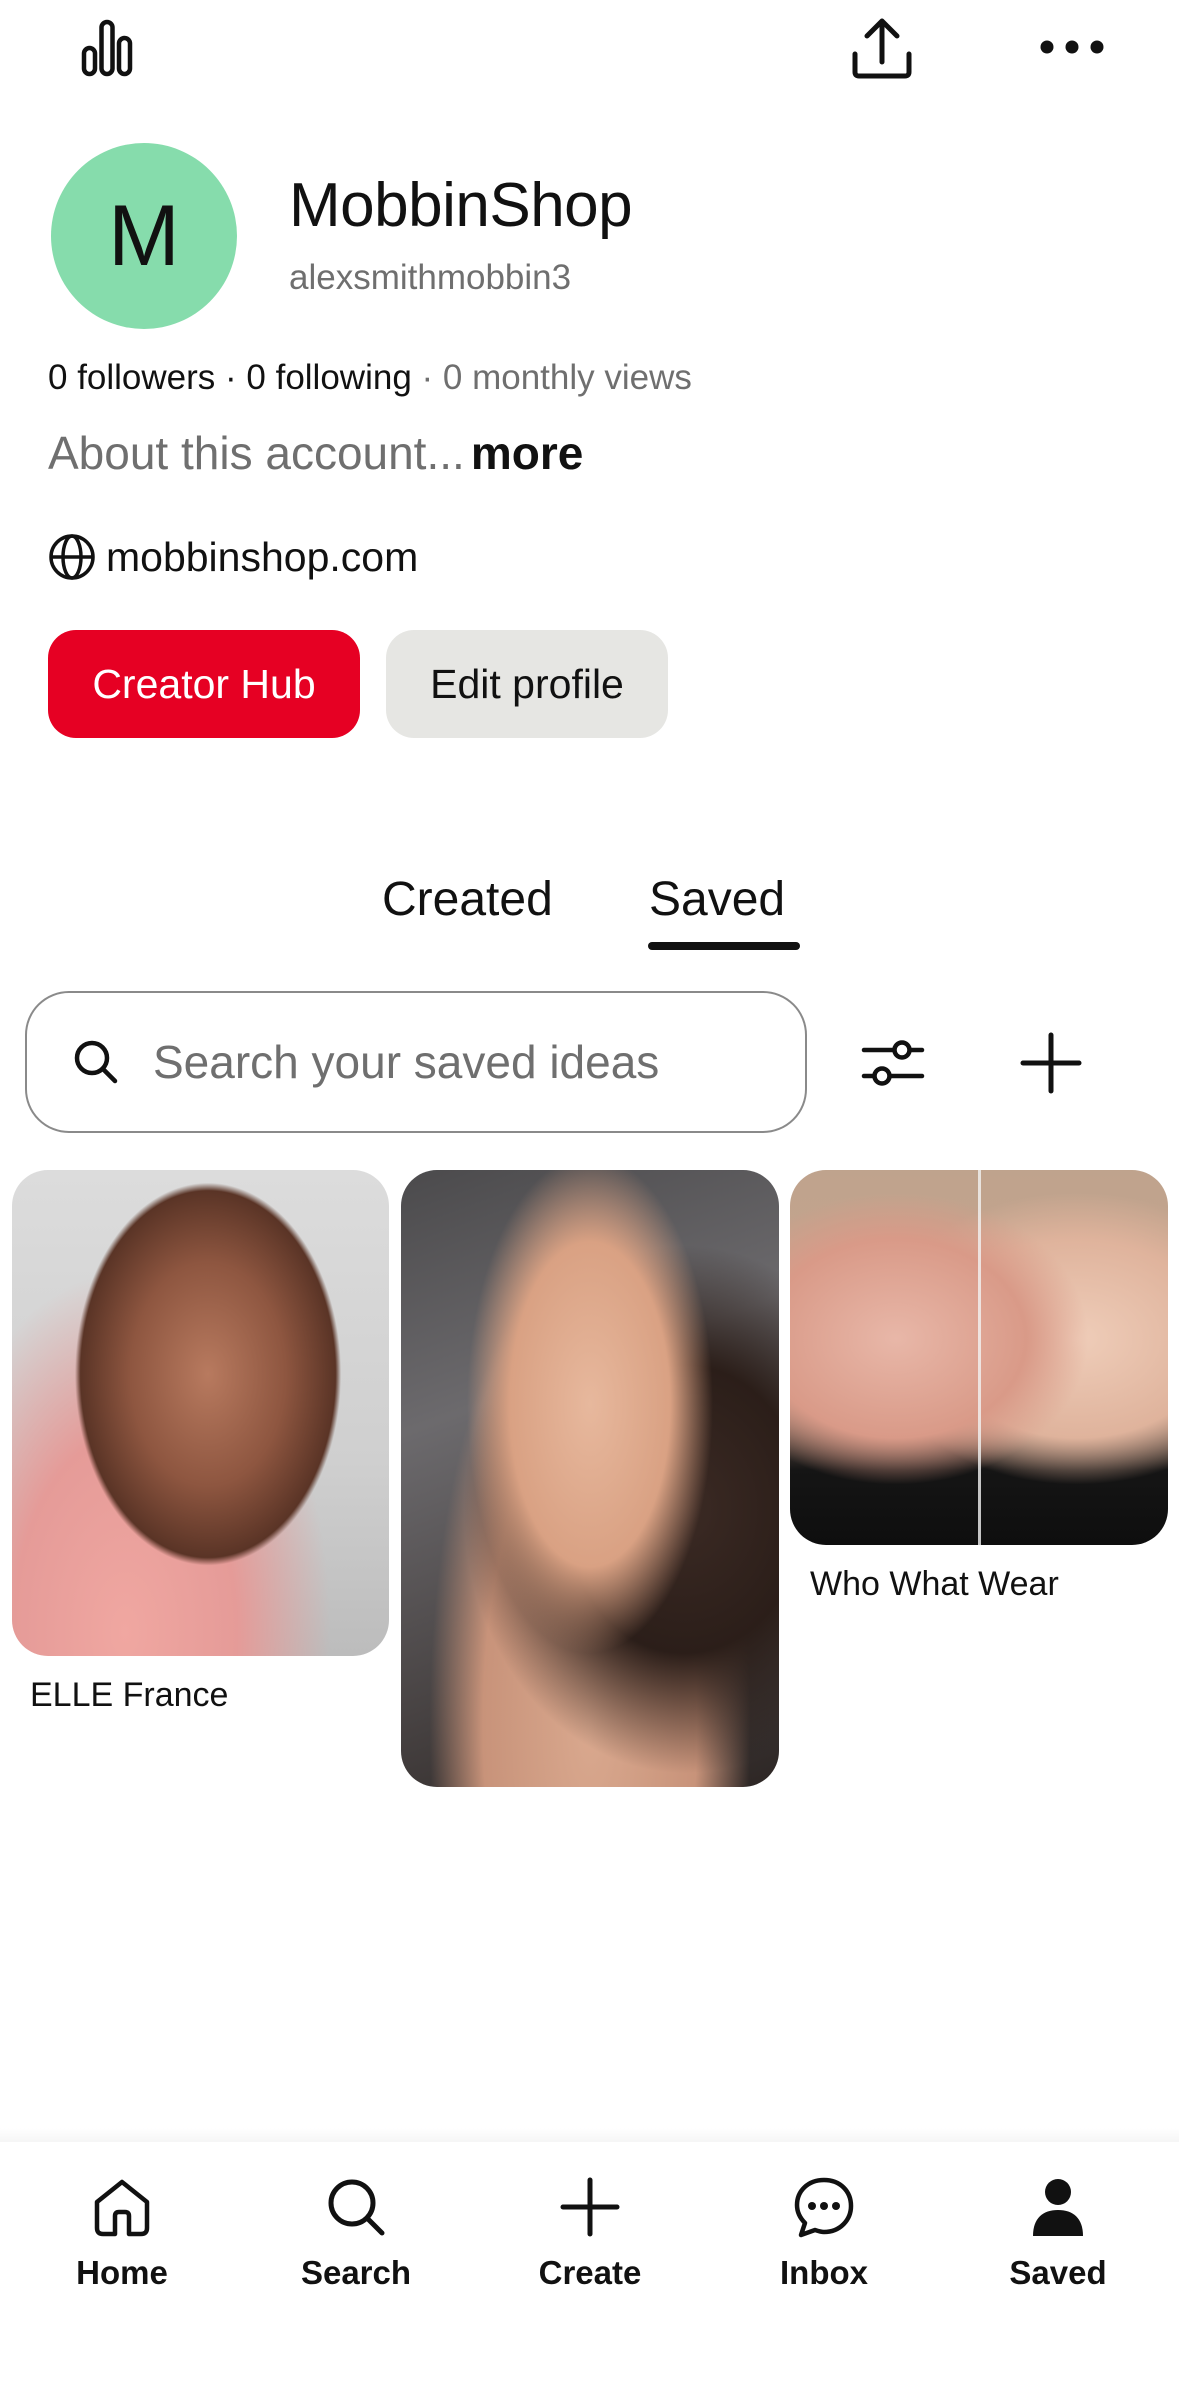 Image resolution: width=1179 pixels, height=2396 pixels. I want to click on about-account: About this account... more, so click(315, 453).